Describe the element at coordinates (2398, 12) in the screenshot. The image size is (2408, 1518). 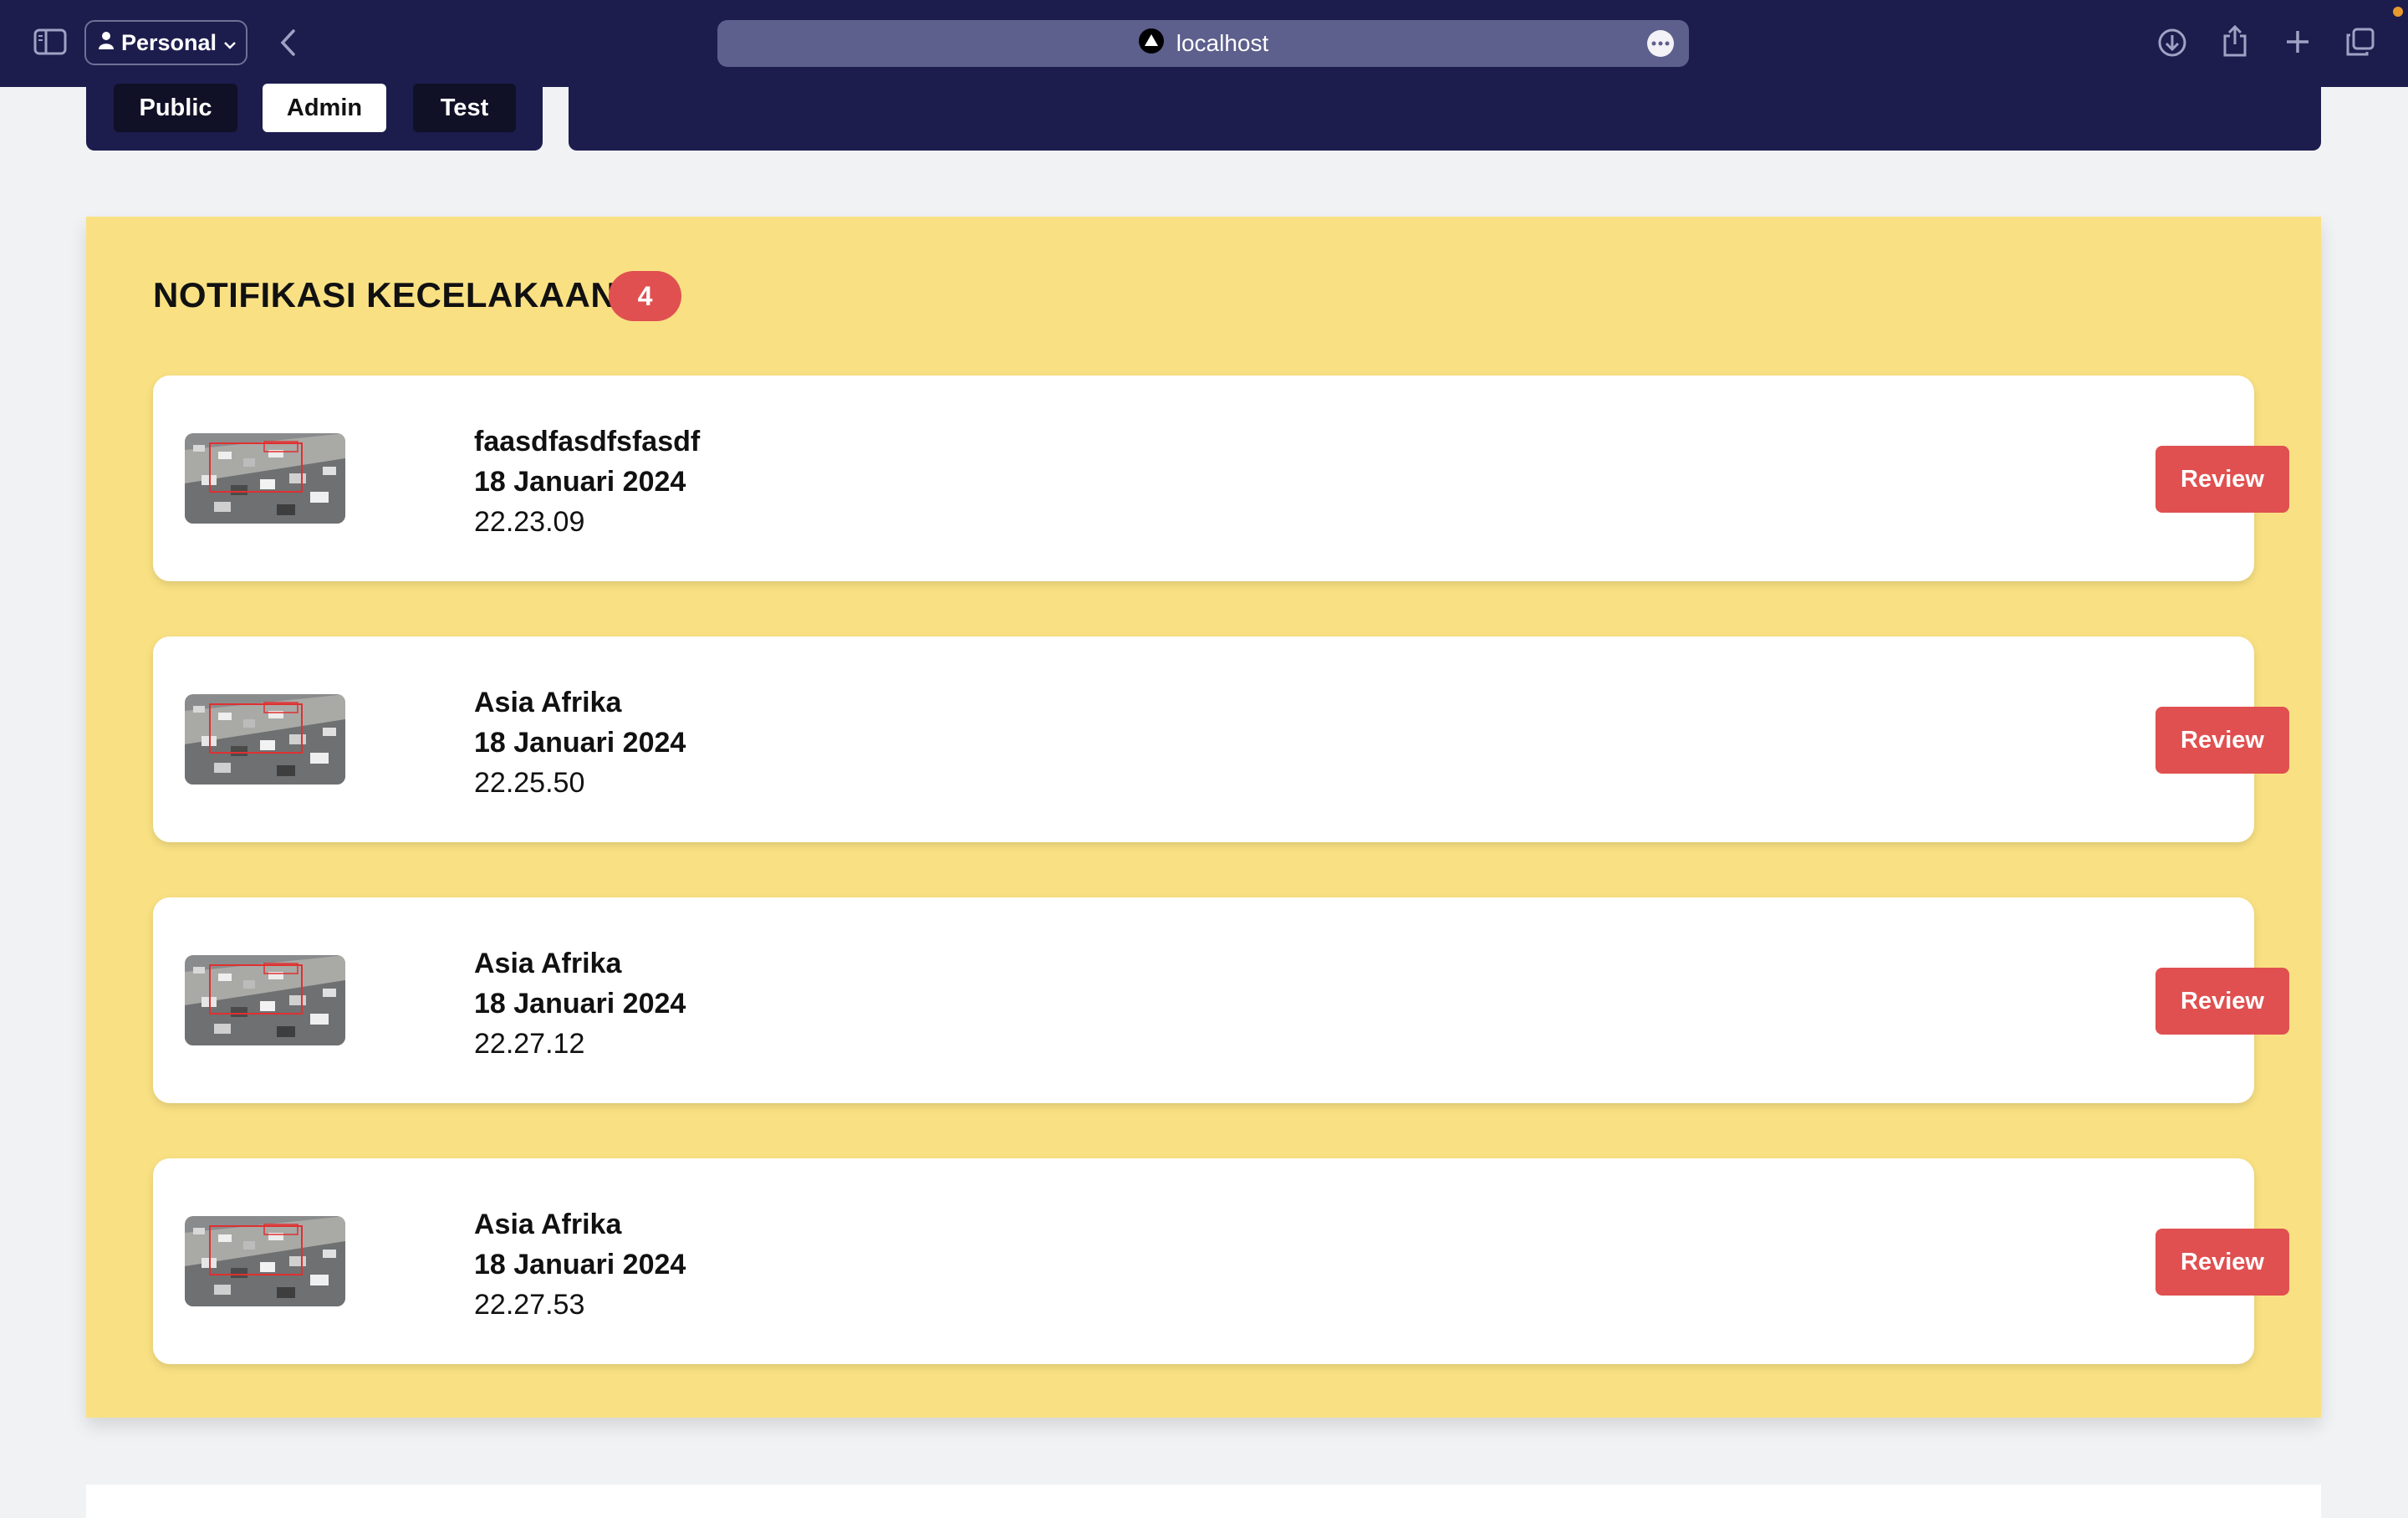
I see `notification-dot` at that location.